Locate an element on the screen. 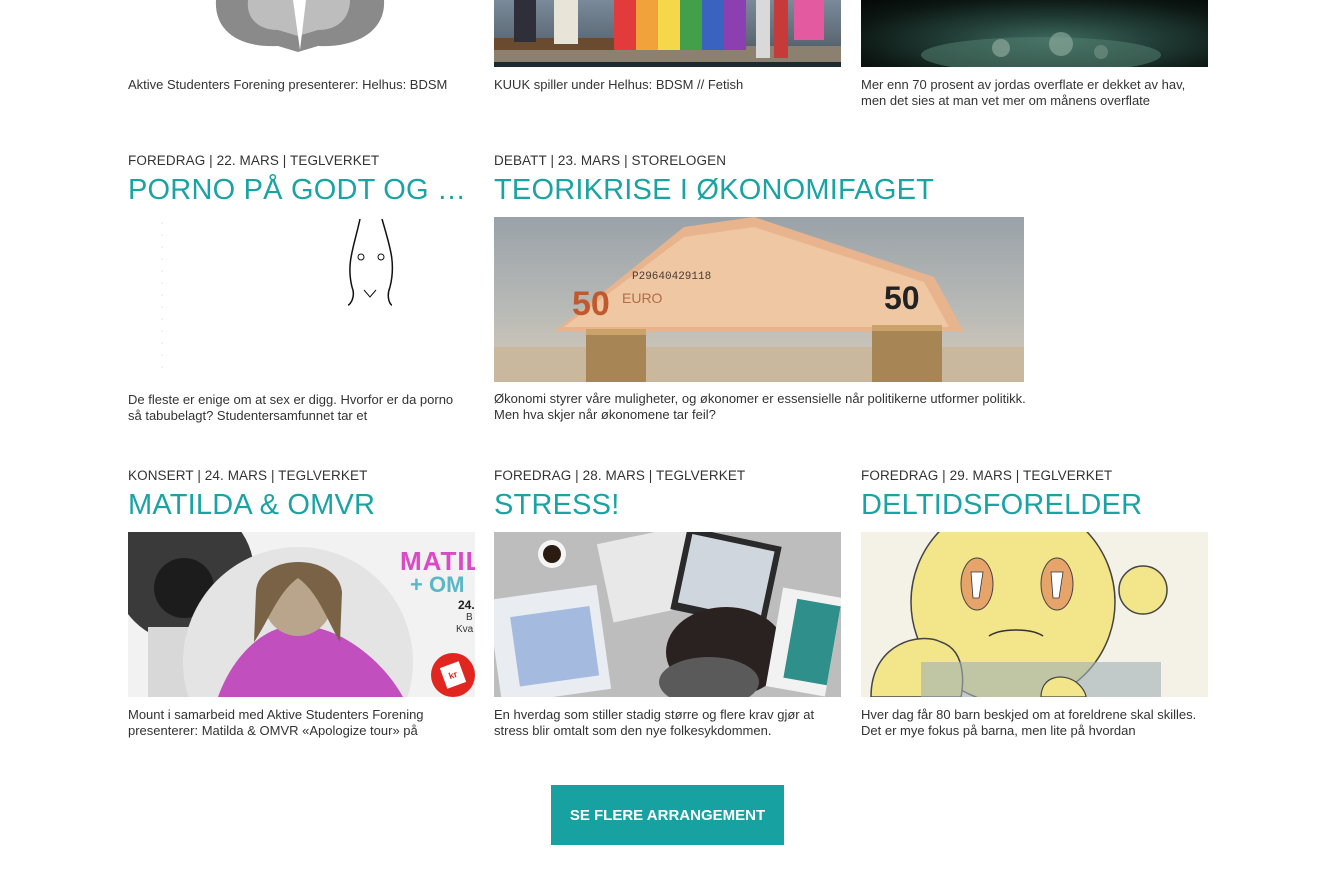  banknote-house-illustration: P29640429118 50 EURO 50 is located at coordinates (759, 299).